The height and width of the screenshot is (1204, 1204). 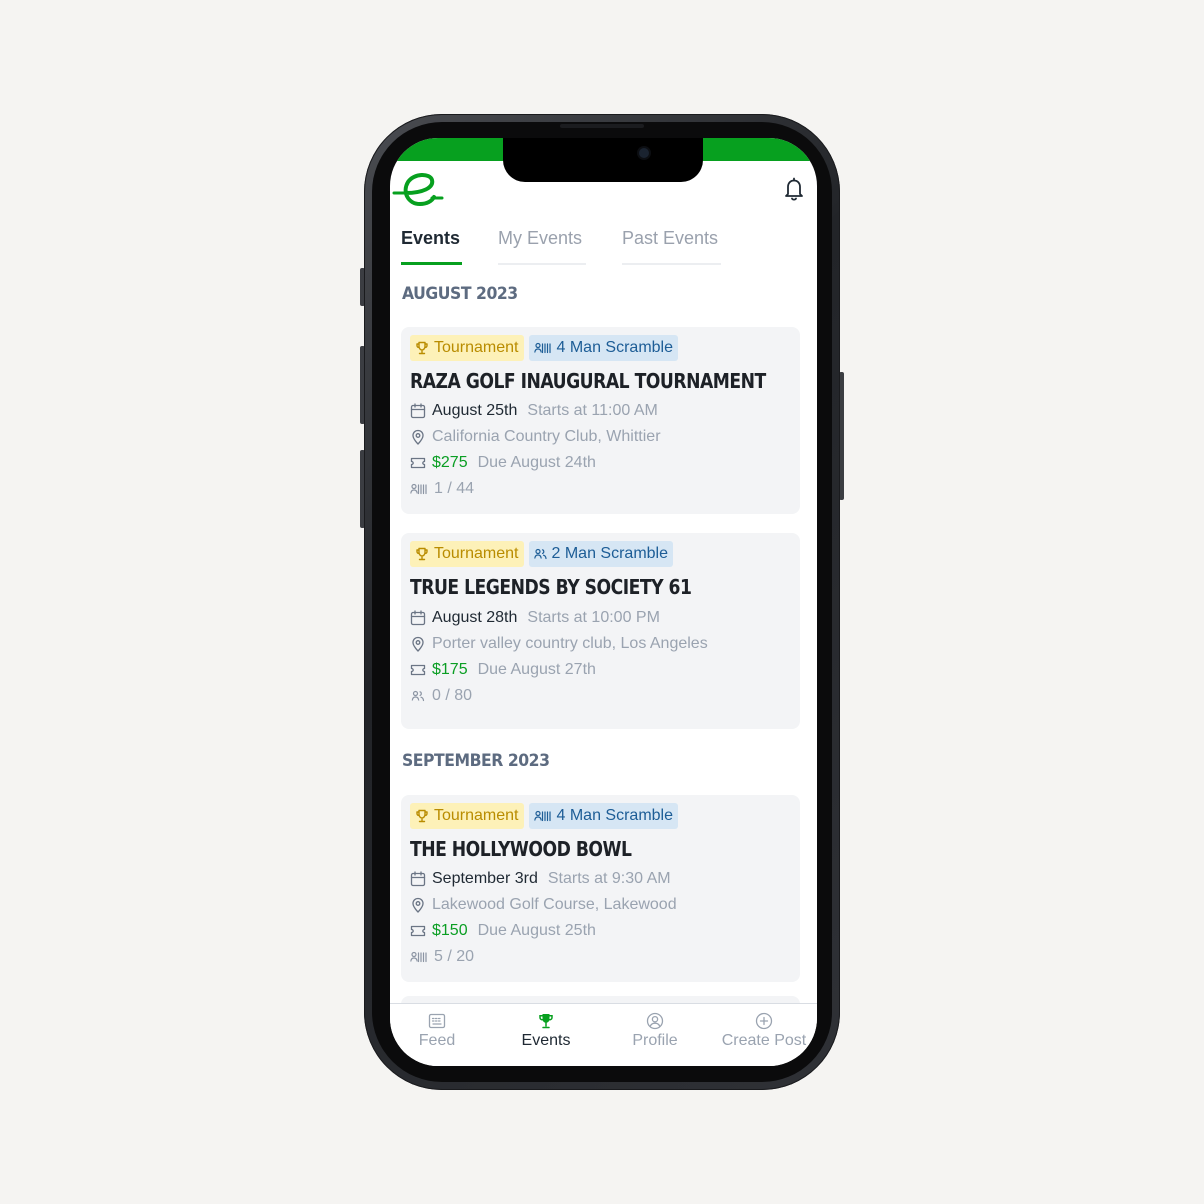 What do you see at coordinates (546, 1040) in the screenshot?
I see `nav-events-label: Events` at bounding box center [546, 1040].